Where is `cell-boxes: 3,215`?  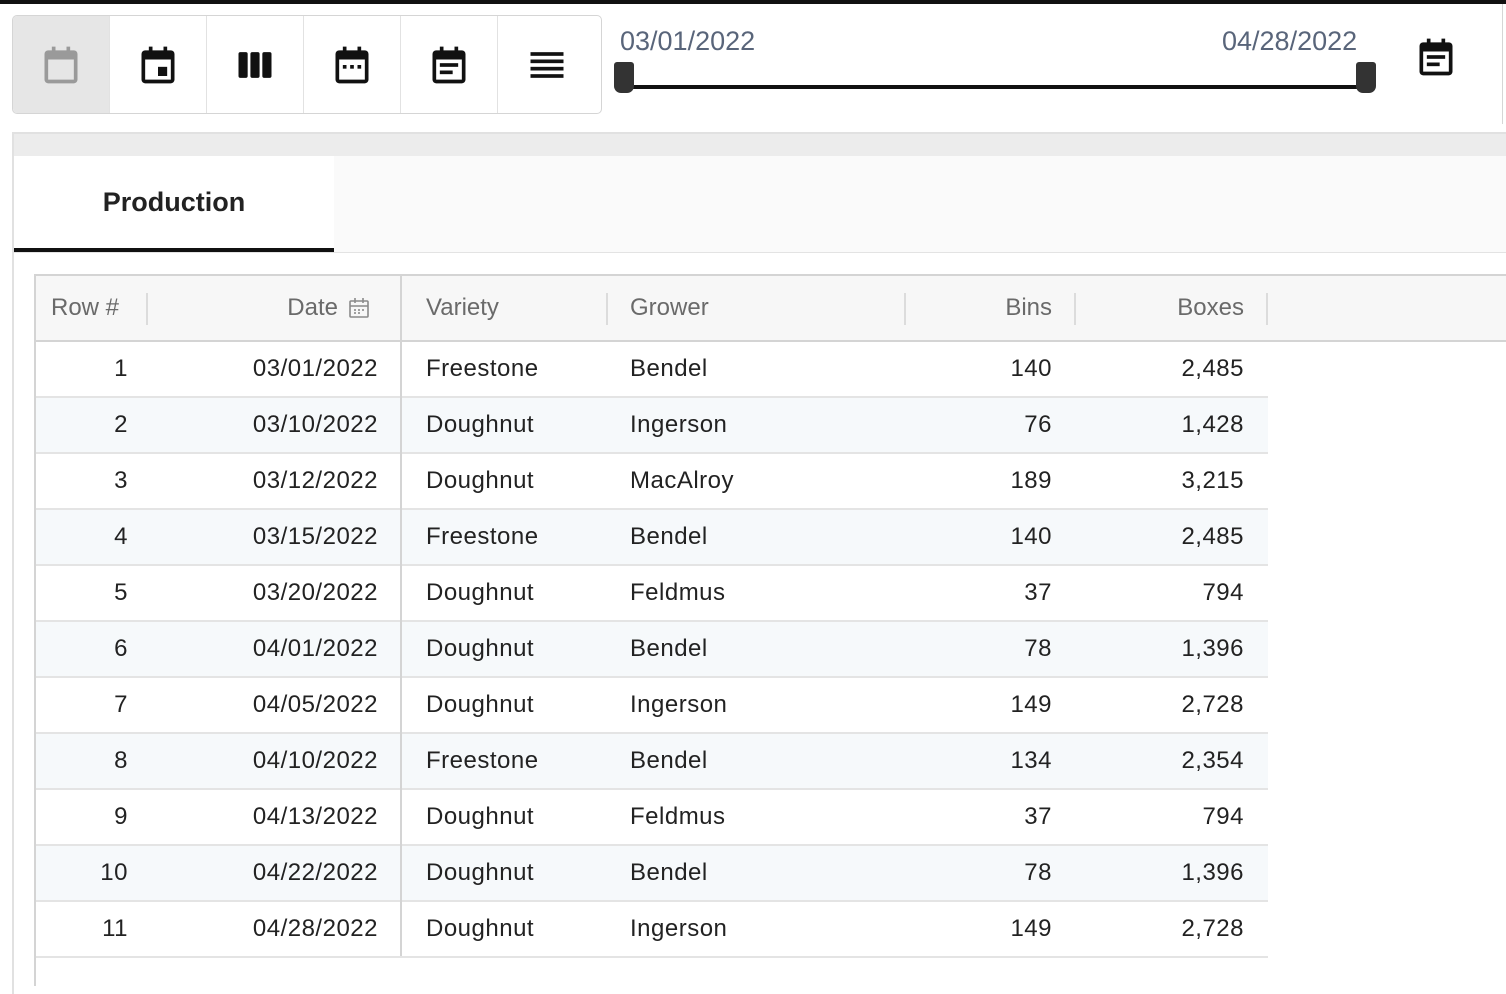 cell-boxes: 3,215 is located at coordinates (1212, 480).